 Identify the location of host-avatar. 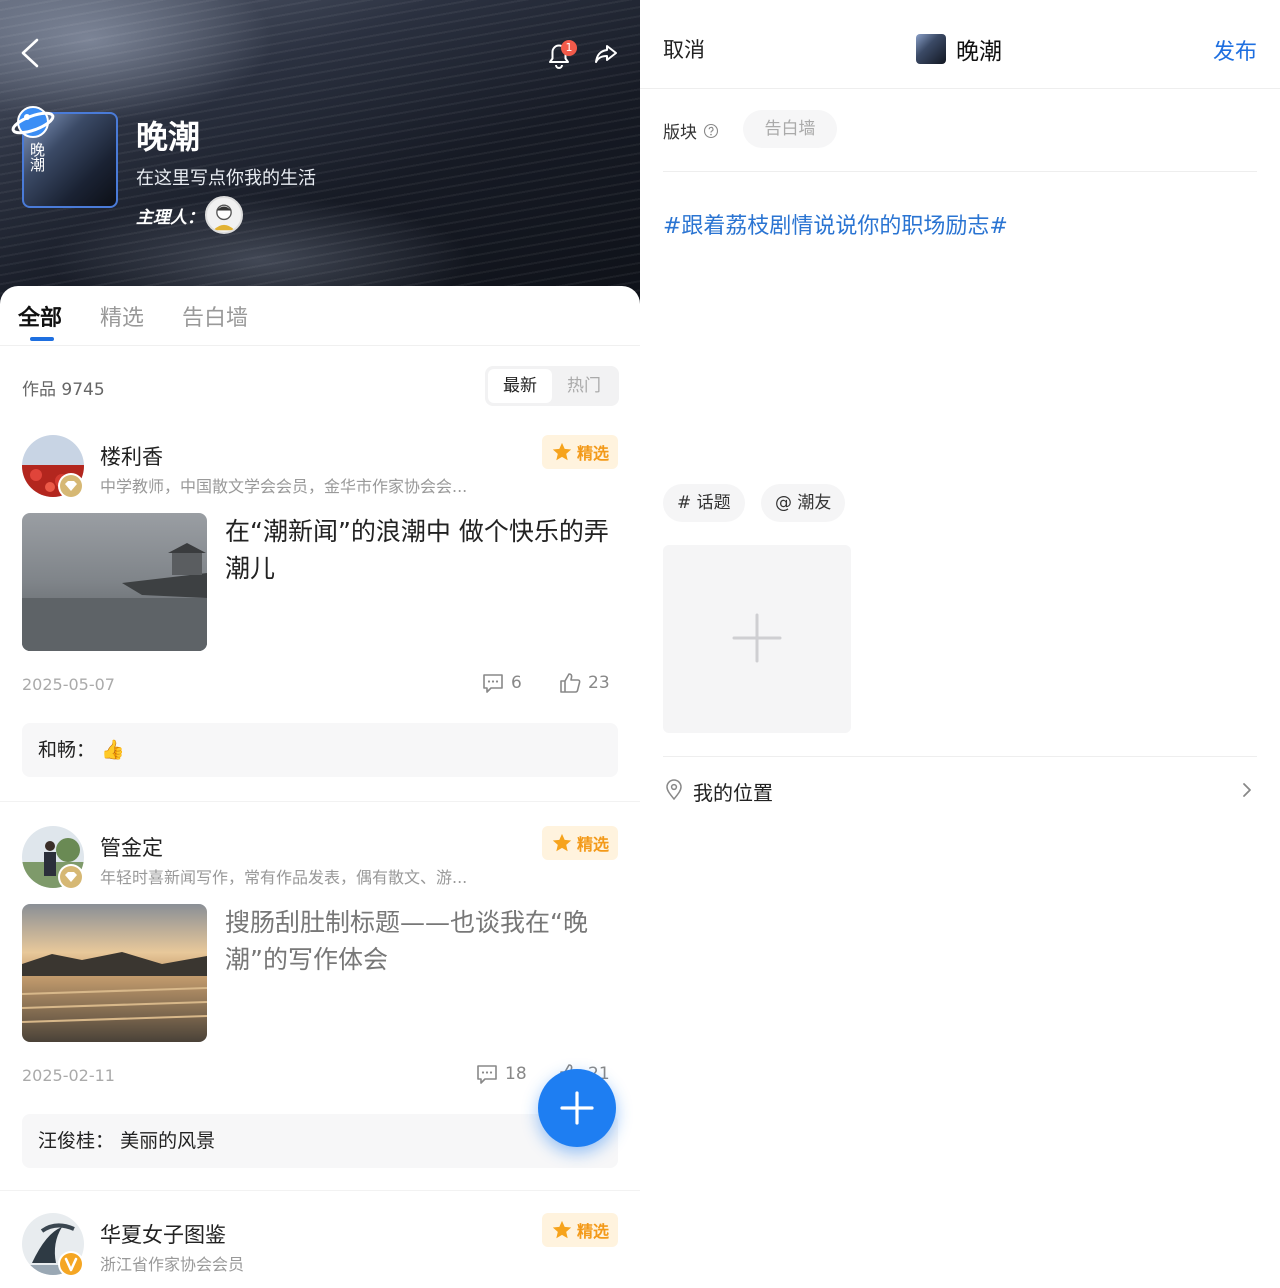
(224, 215).